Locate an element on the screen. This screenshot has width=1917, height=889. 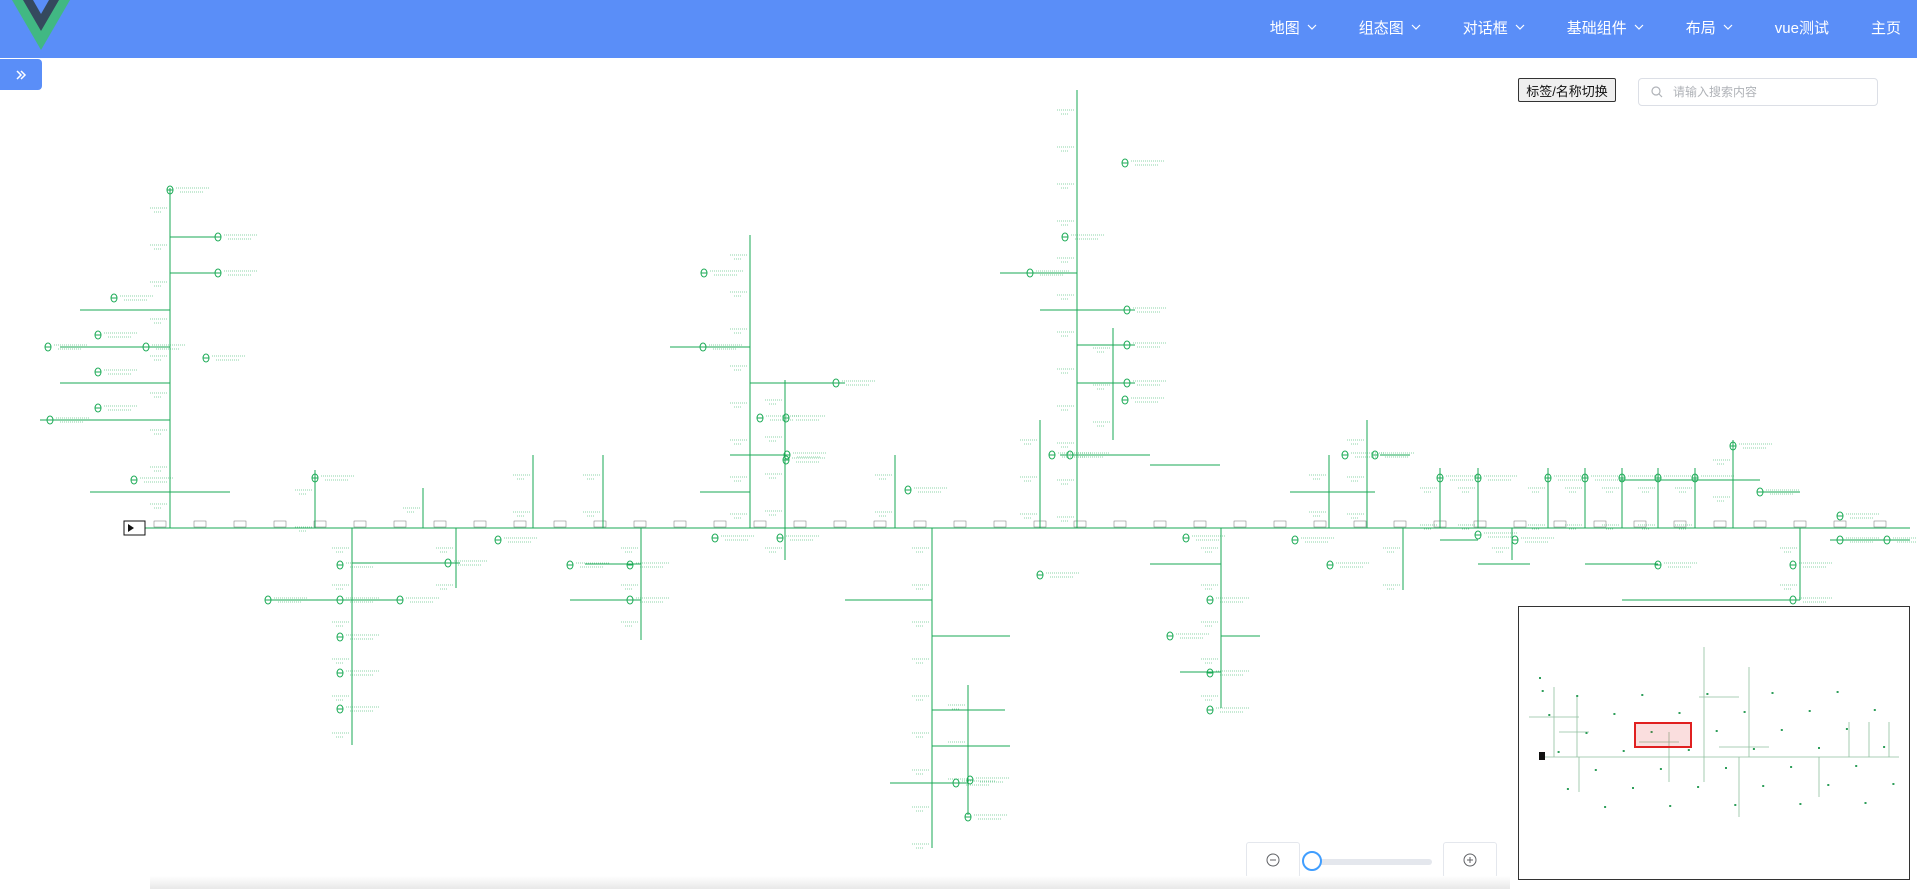
nav-item: 布局 is located at coordinates (1709, 27).